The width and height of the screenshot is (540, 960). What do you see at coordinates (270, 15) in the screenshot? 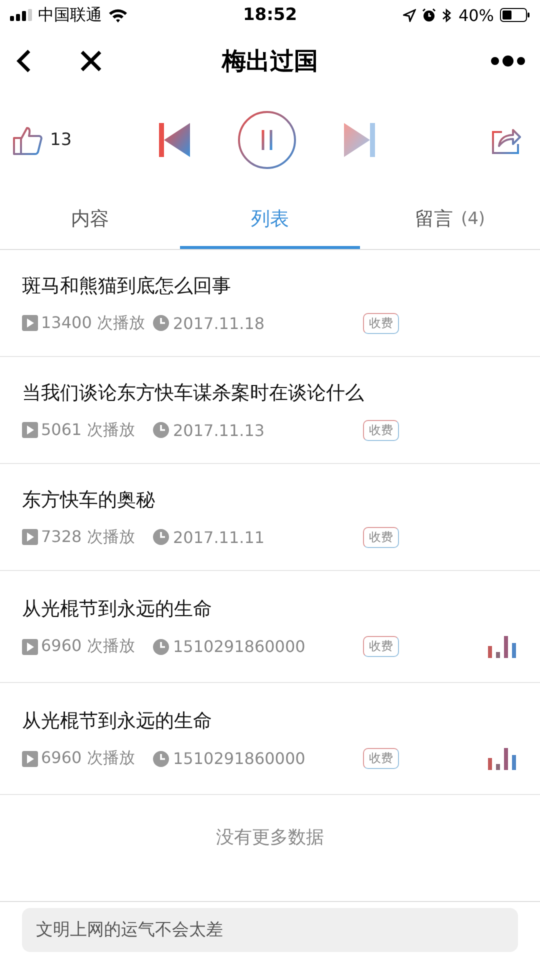
I see `clock-time: 18:52` at bounding box center [270, 15].